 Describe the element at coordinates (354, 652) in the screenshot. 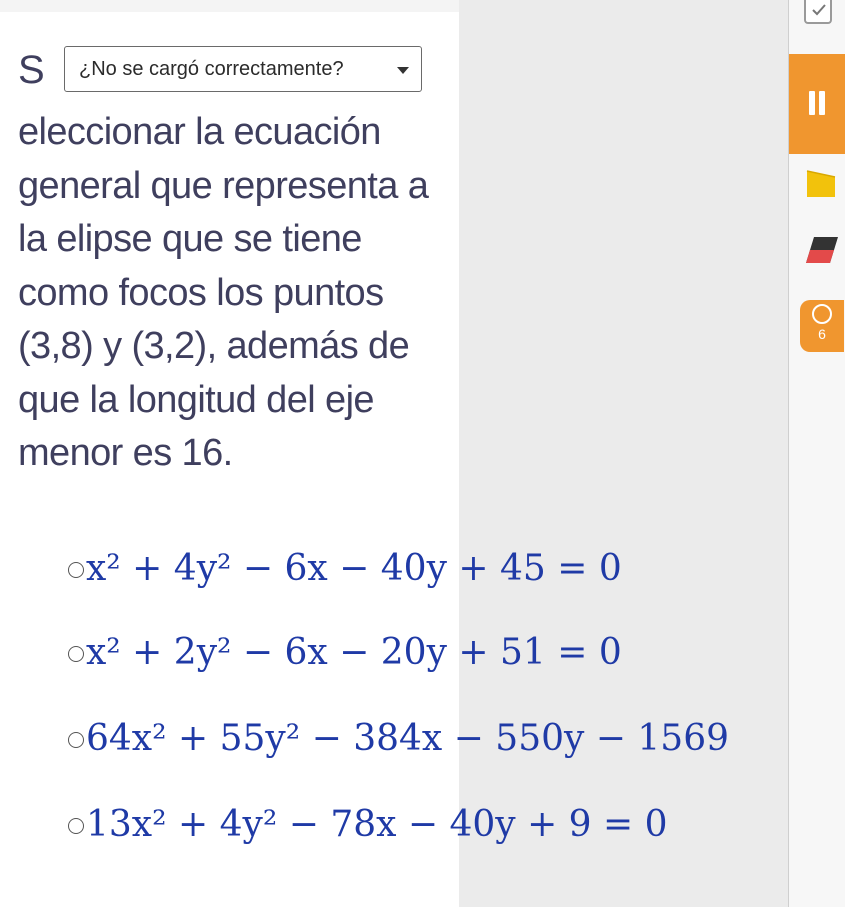

I see `option-equation: x² + 2y² − 6x − 20y + 51 = 0` at that location.